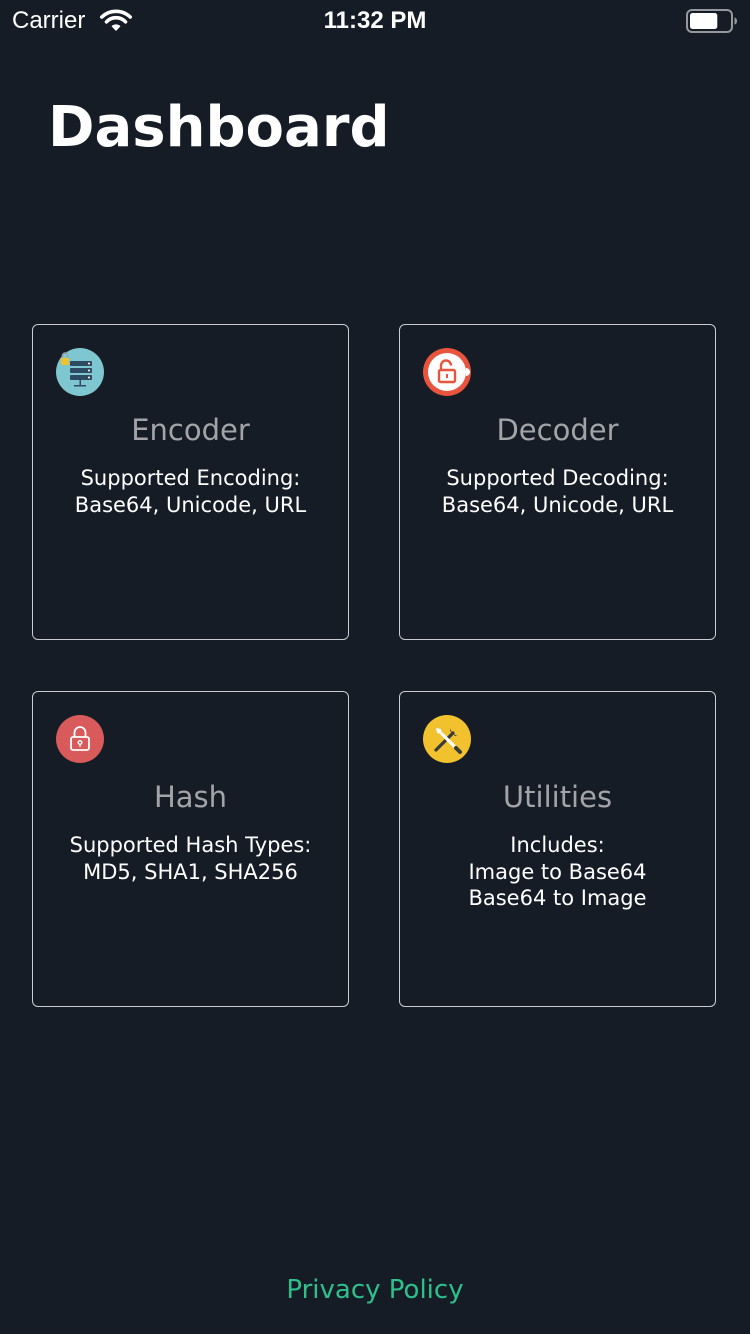 The image size is (750, 1334). Describe the element at coordinates (190, 845) in the screenshot. I see `card-description-line: Supported Hash Types:` at that location.